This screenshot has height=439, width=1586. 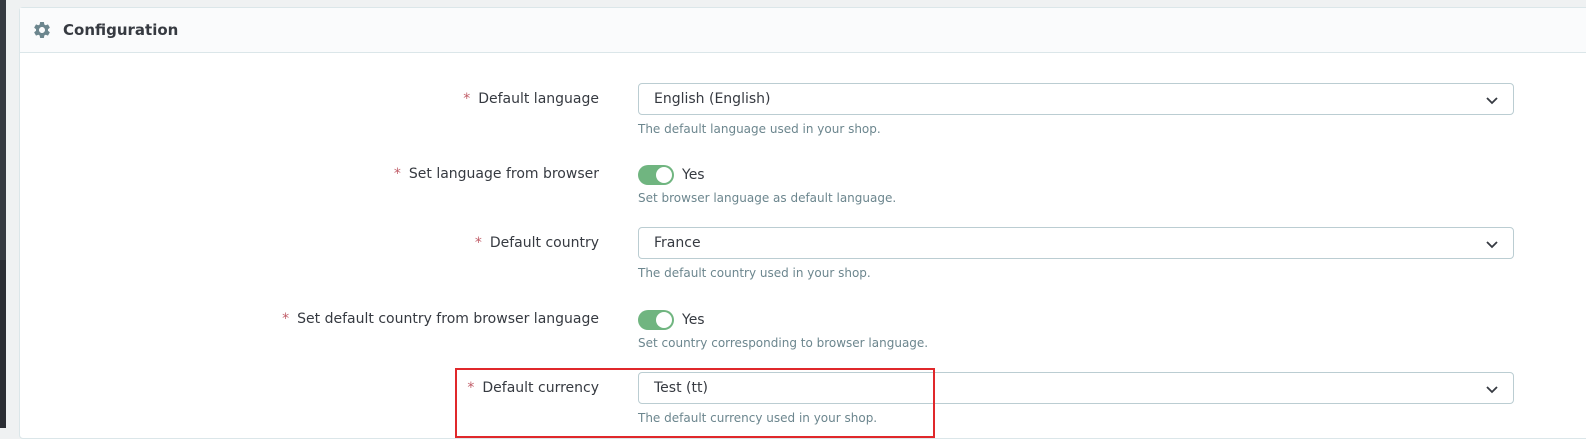 What do you see at coordinates (712, 99) in the screenshot?
I see `default-language-value: English (English)` at bounding box center [712, 99].